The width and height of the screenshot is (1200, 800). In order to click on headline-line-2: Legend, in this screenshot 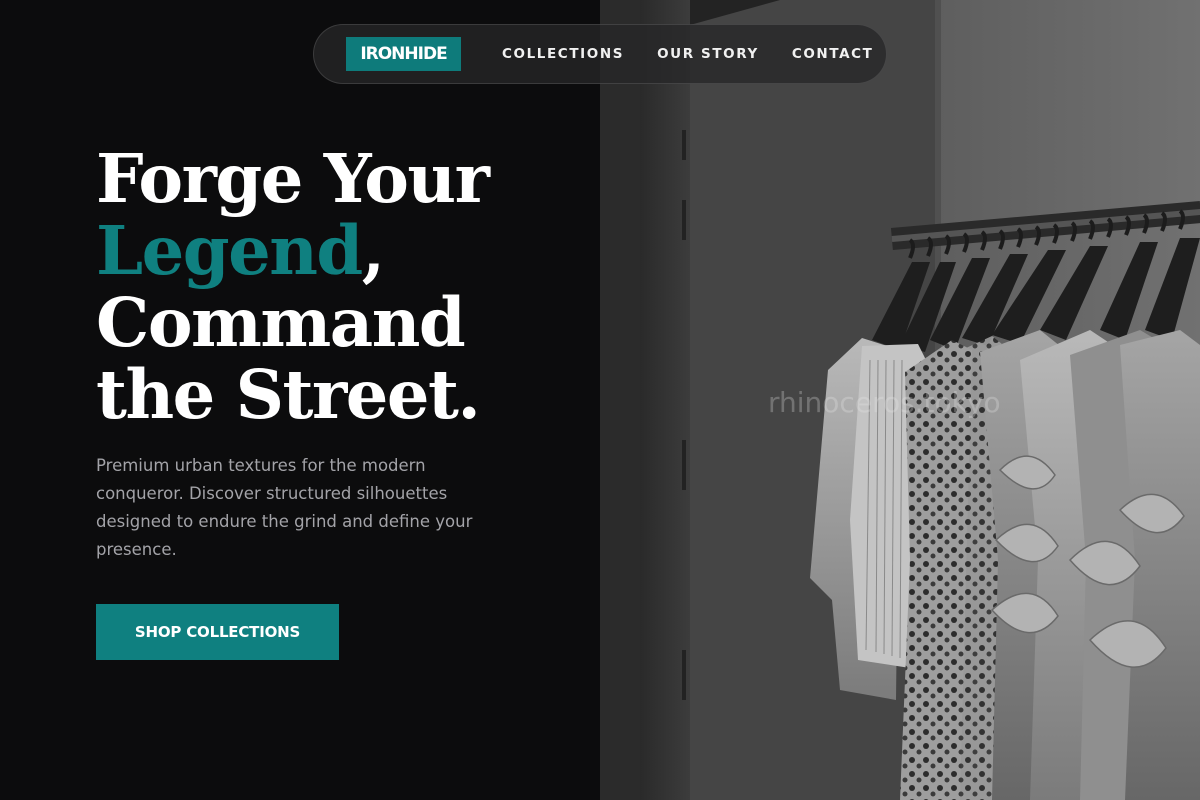, I will do `click(336, 251)`.